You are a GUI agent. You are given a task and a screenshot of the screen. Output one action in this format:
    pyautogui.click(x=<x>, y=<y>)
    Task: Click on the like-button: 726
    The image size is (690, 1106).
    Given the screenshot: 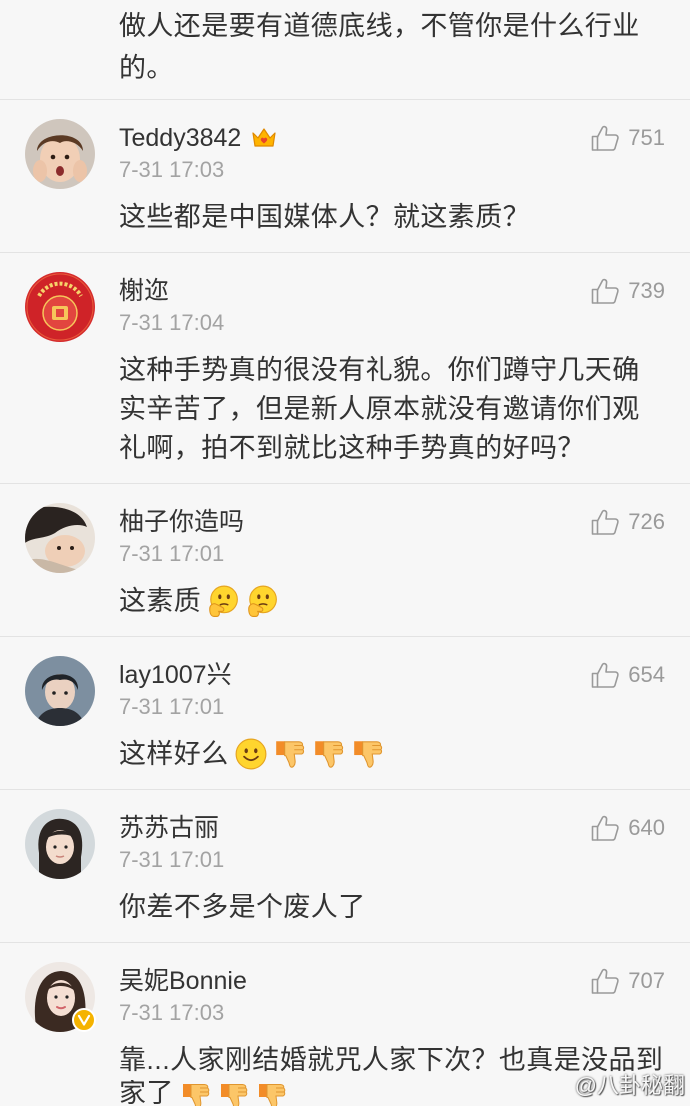 What is the action you would take?
    pyautogui.click(x=627, y=522)
    